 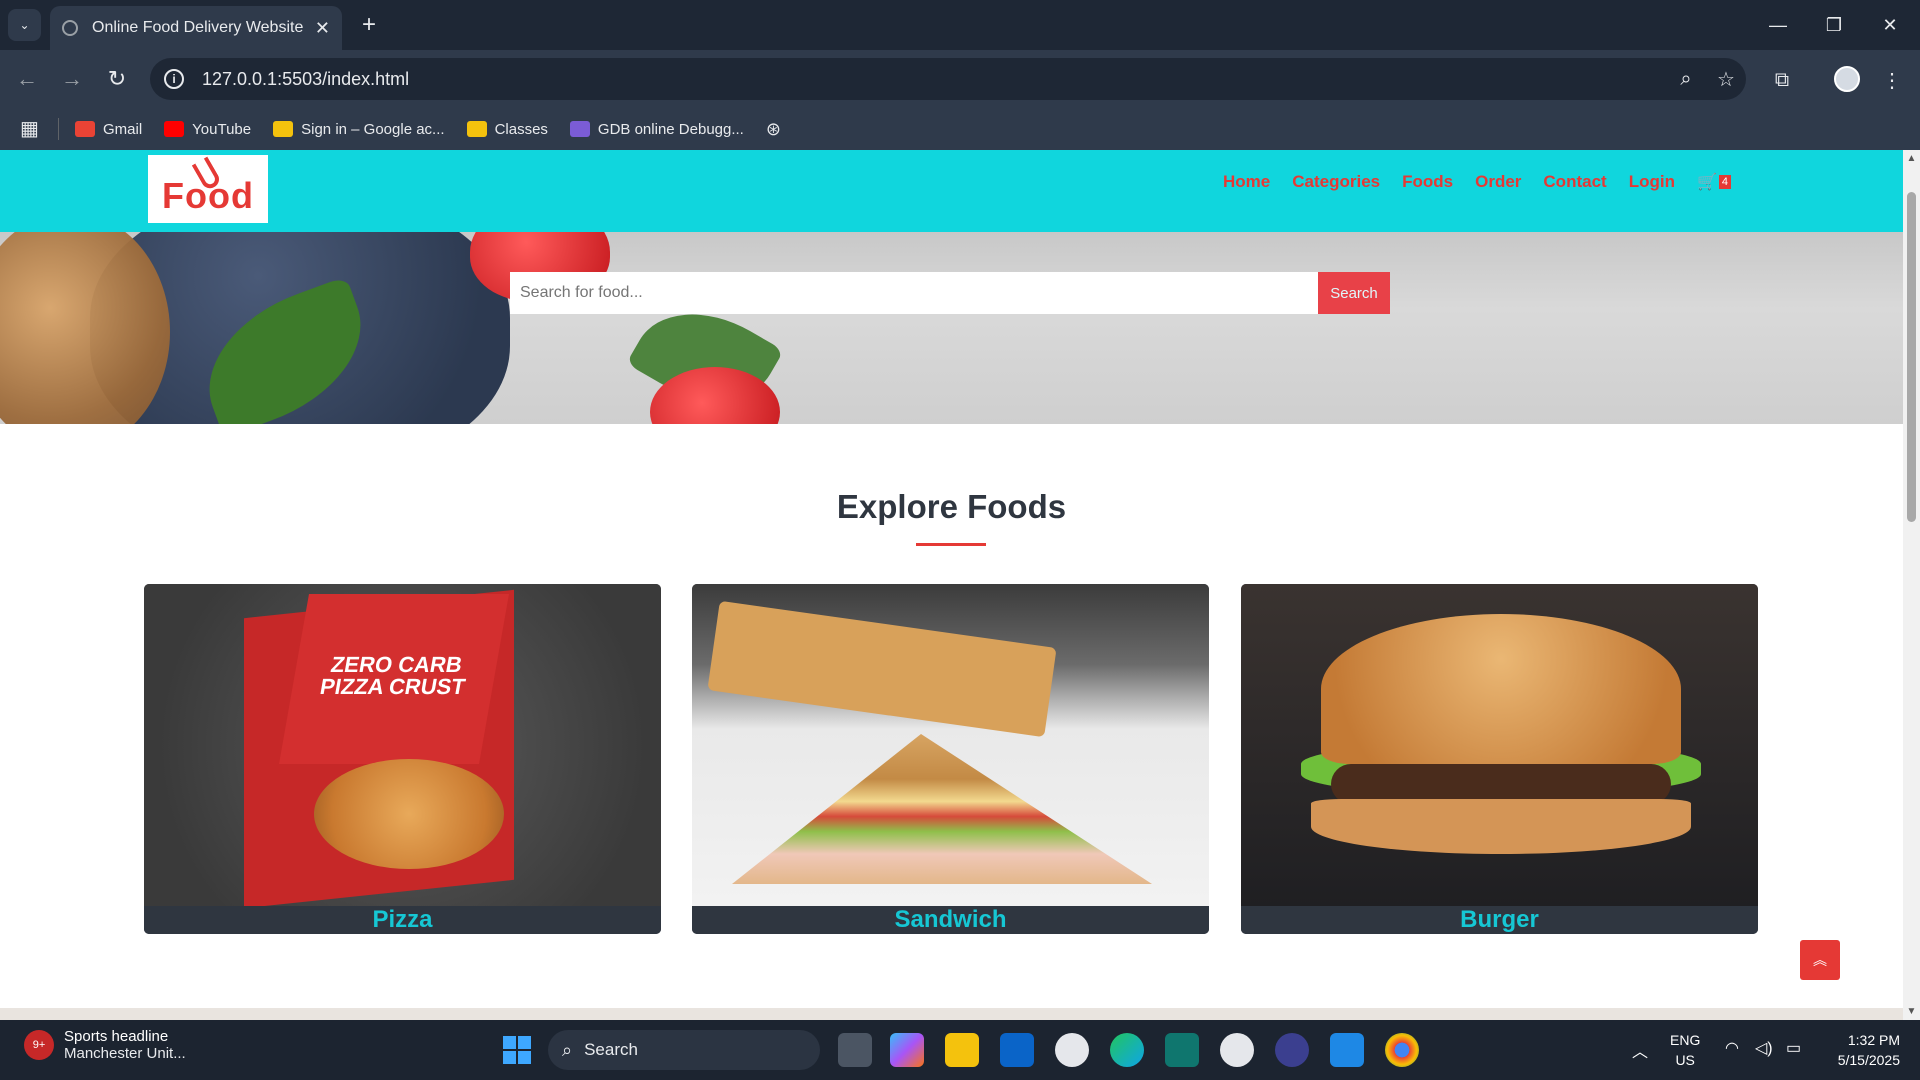 What do you see at coordinates (1427, 182) in the screenshot?
I see `nav-foods: Foods` at bounding box center [1427, 182].